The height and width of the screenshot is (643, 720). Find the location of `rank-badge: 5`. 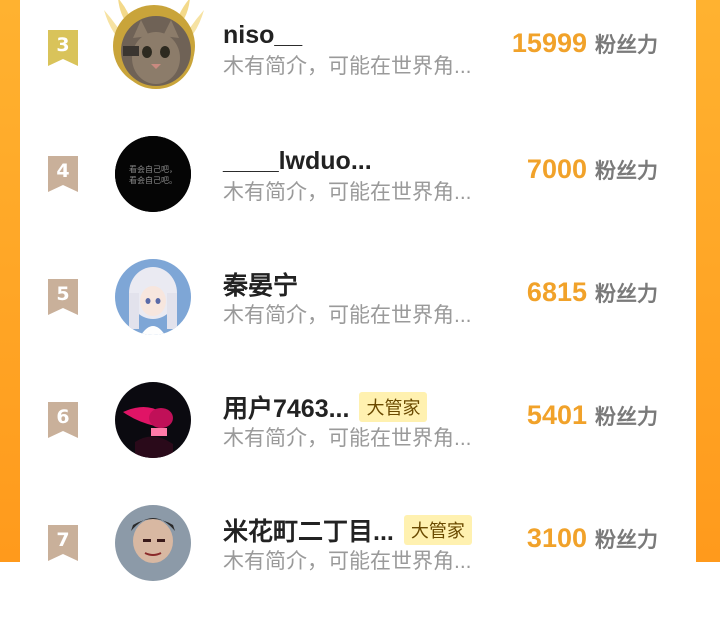

rank-badge: 5 is located at coordinates (63, 297).